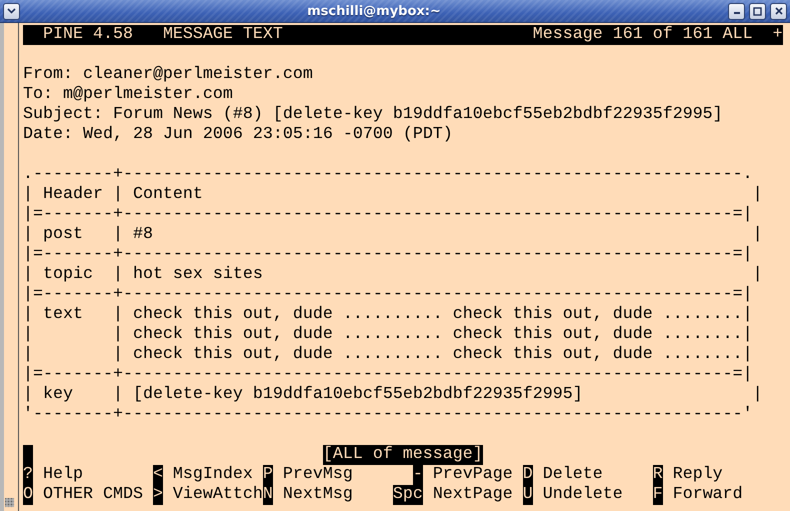  Describe the element at coordinates (318, 495) in the screenshot. I see `command-label: NextMsg` at that location.